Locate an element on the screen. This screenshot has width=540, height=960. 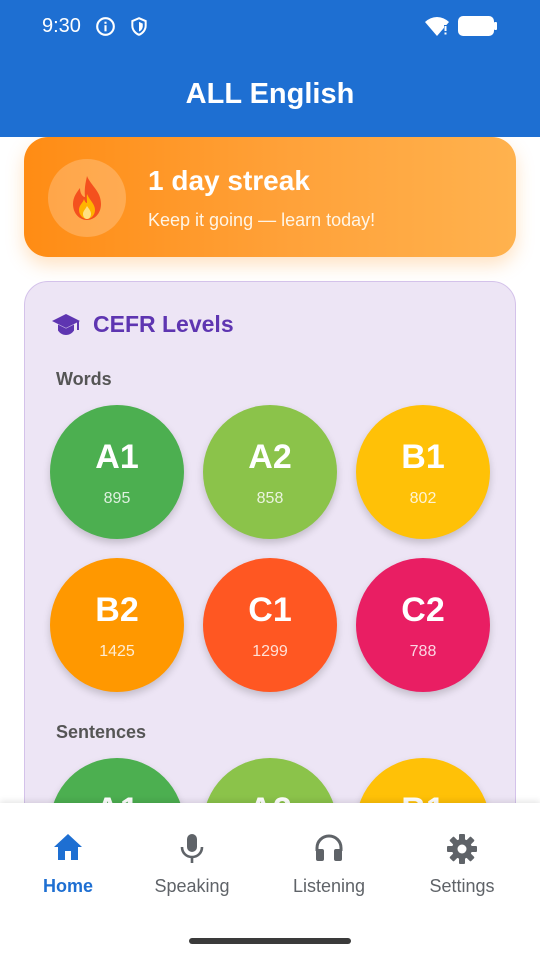
gear-icon is located at coordinates (462, 849).